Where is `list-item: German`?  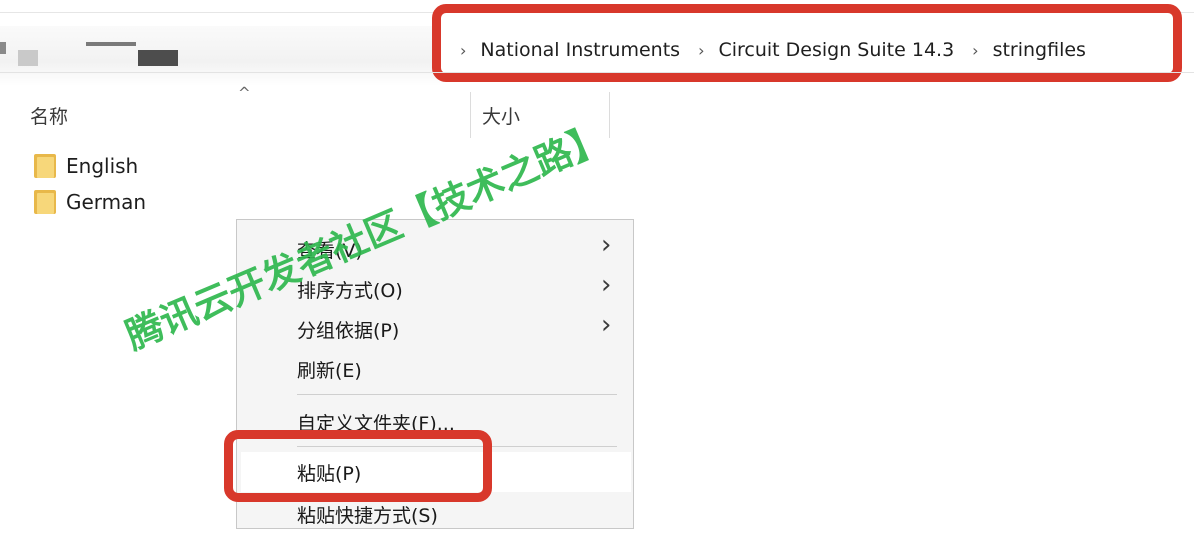
list-item: German is located at coordinates (90, 202).